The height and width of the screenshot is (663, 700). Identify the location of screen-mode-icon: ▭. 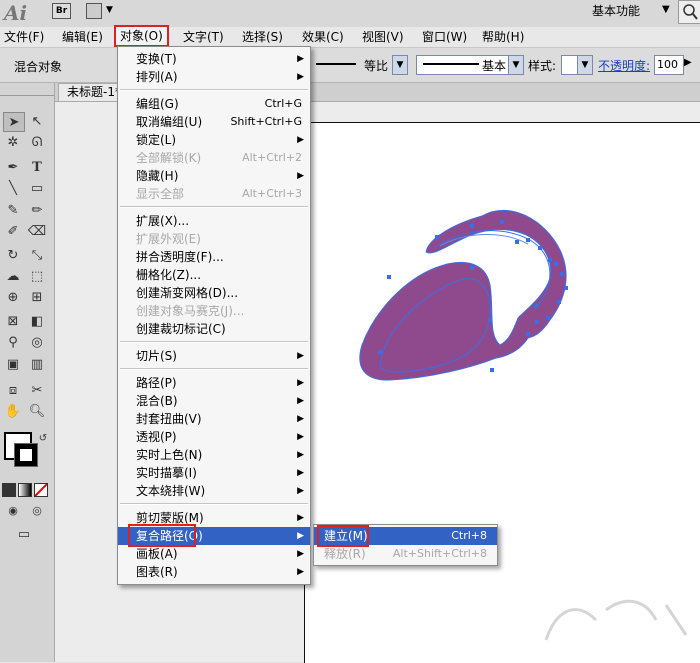
(24, 534).